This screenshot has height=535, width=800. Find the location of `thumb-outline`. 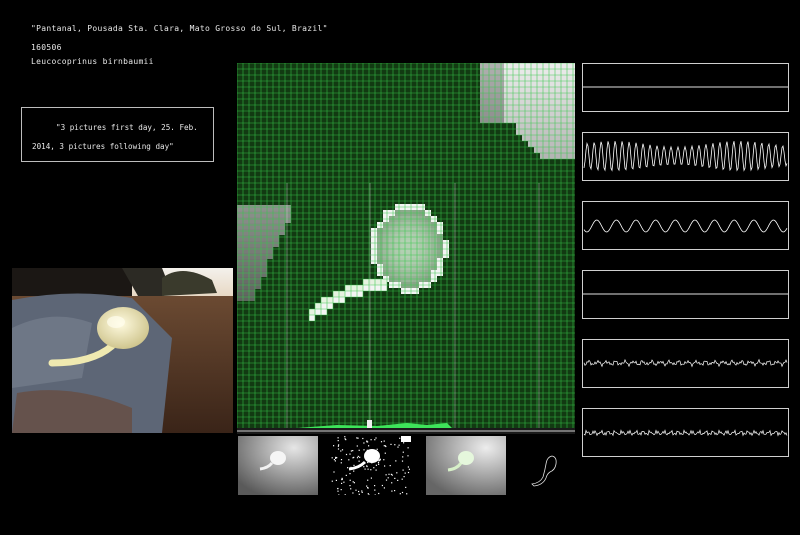

thumb-outline is located at coordinates (560, 465).